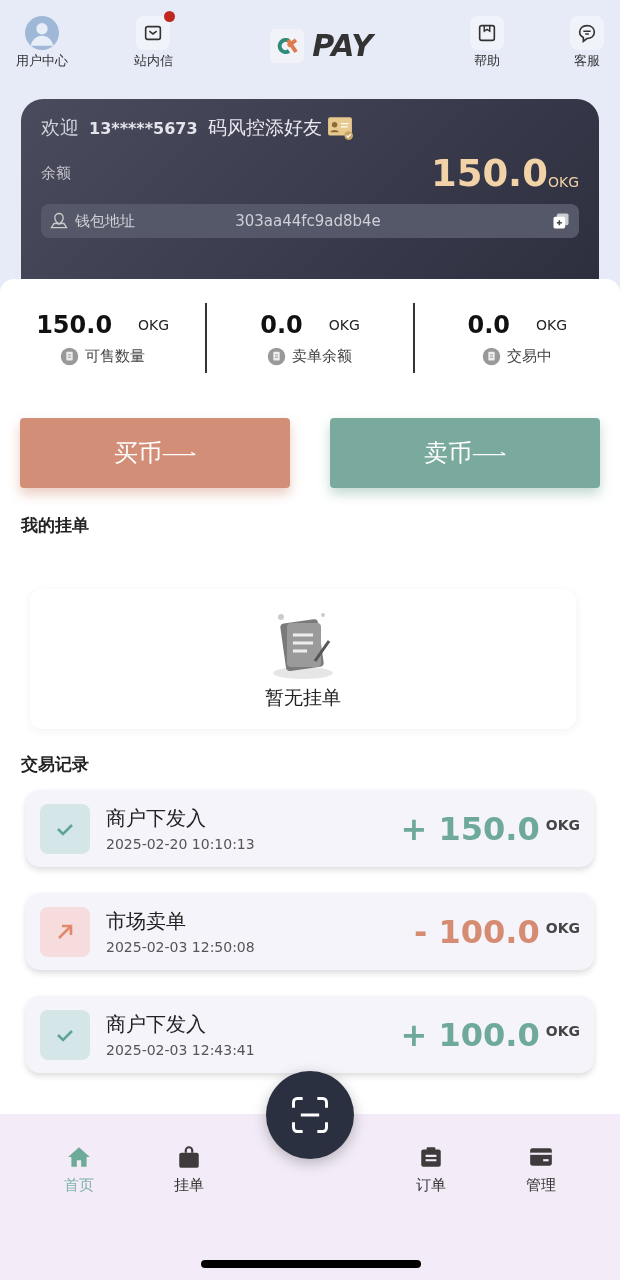 The width and height of the screenshot is (620, 1280). What do you see at coordinates (59, 221) in the screenshot?
I see `location-icon` at bounding box center [59, 221].